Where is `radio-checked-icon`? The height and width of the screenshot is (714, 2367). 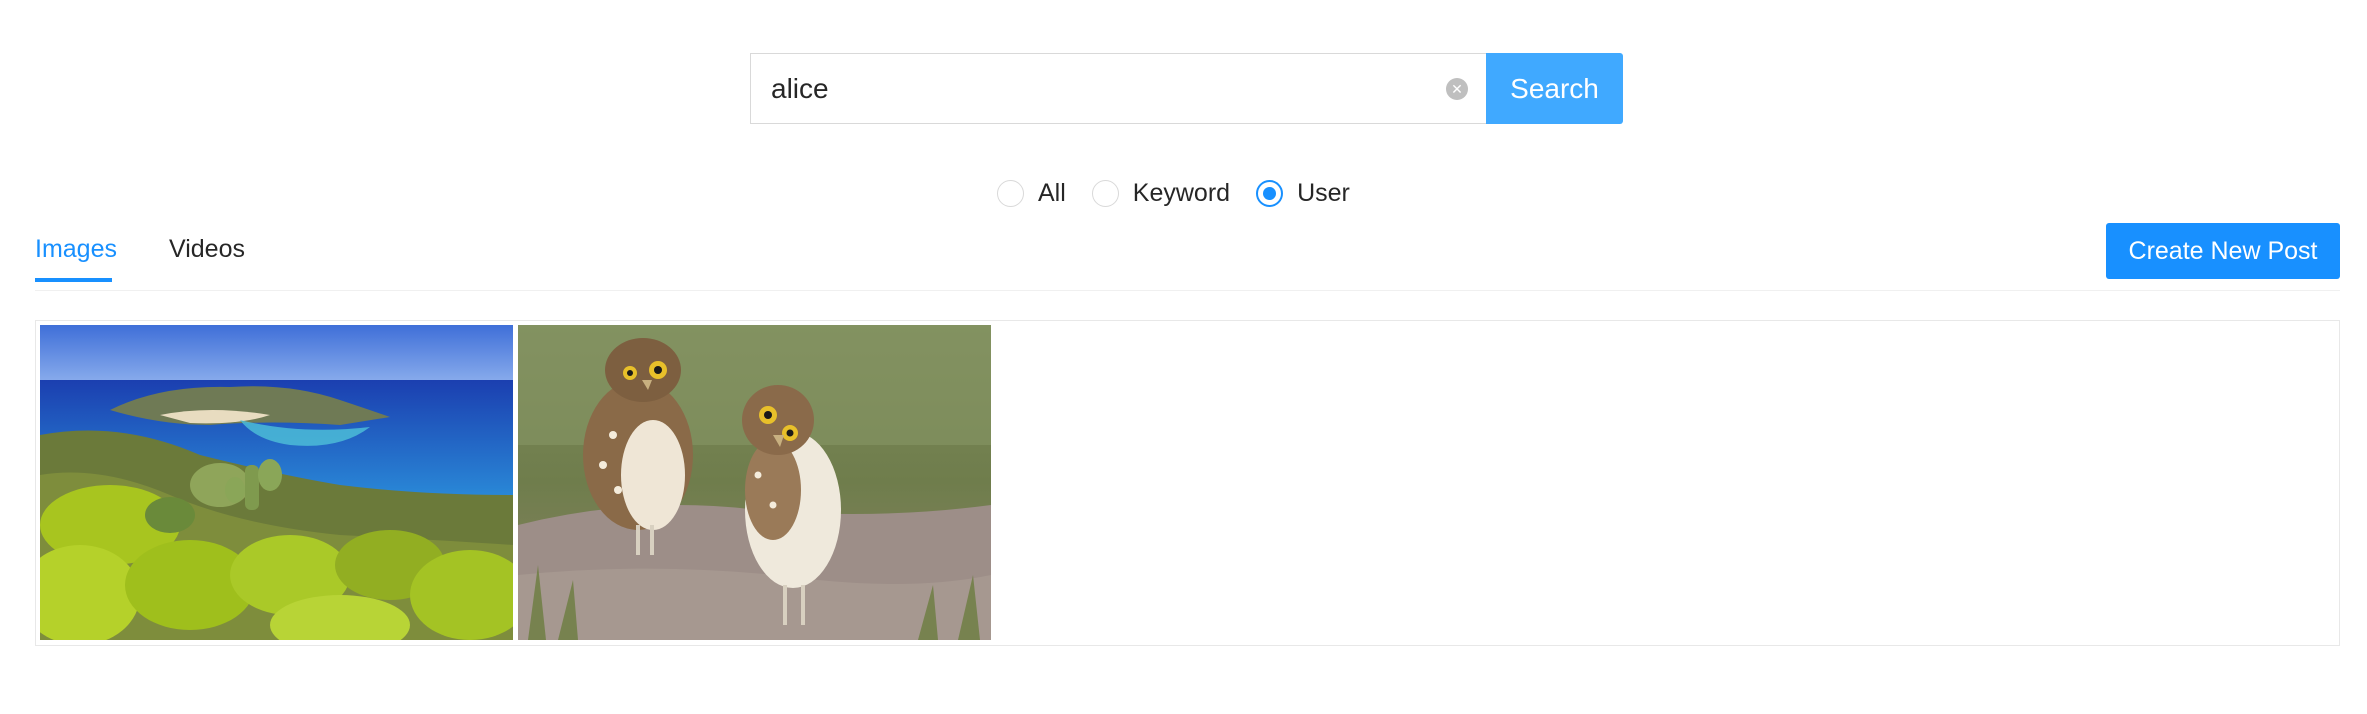 radio-checked-icon is located at coordinates (1270, 193).